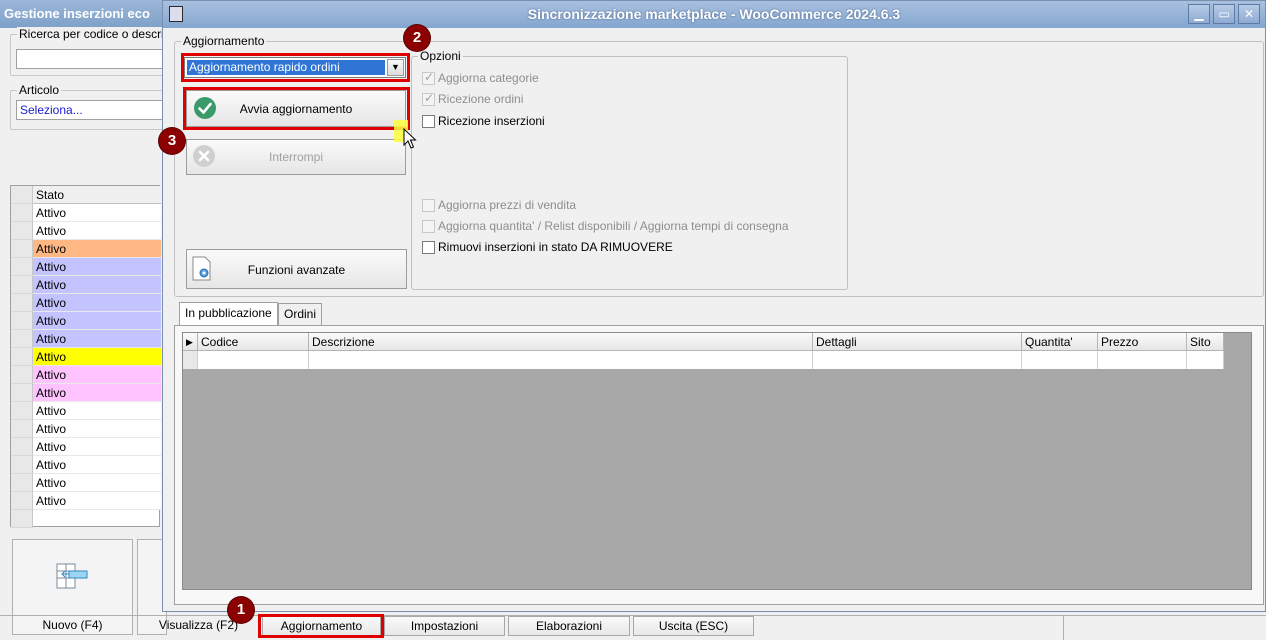  I want to click on background-titlebar: Gestione inserzioni eco, so click(85, 14).